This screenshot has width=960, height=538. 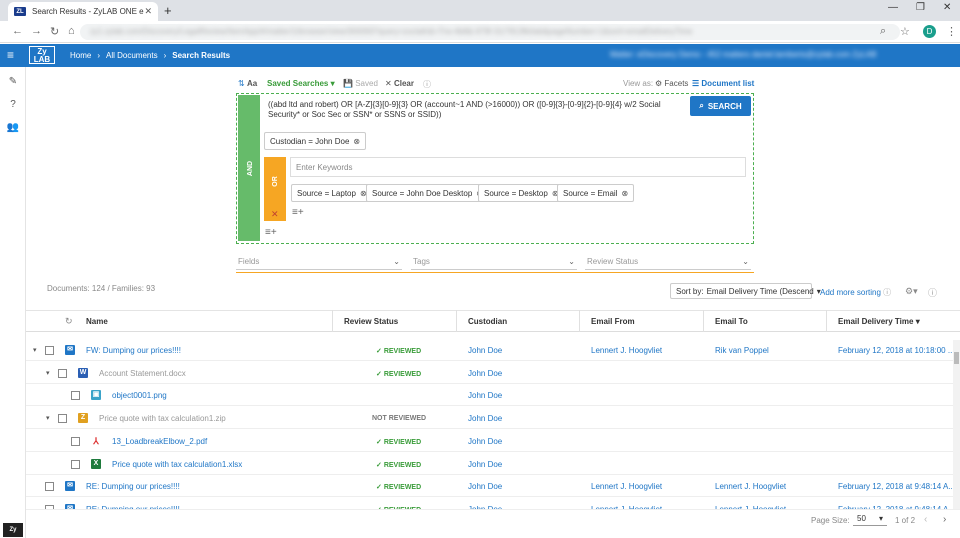 I want to click on window-close-icon: ✕, so click(x=947, y=7).